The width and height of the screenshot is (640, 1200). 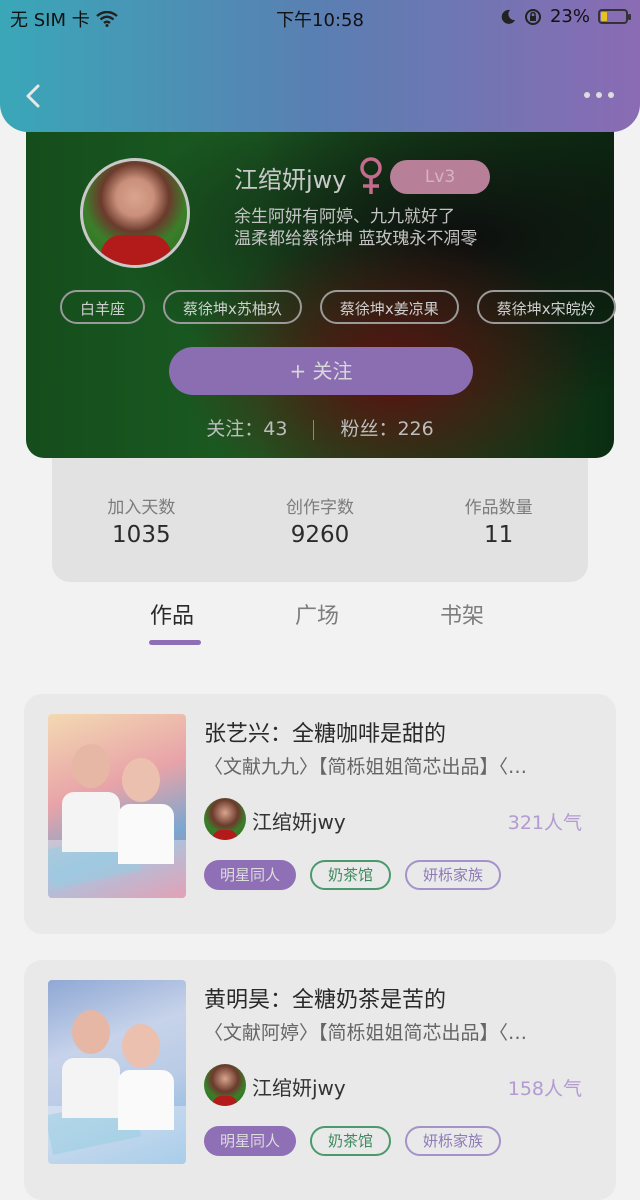 I want to click on fans-count: 226, so click(x=415, y=429).